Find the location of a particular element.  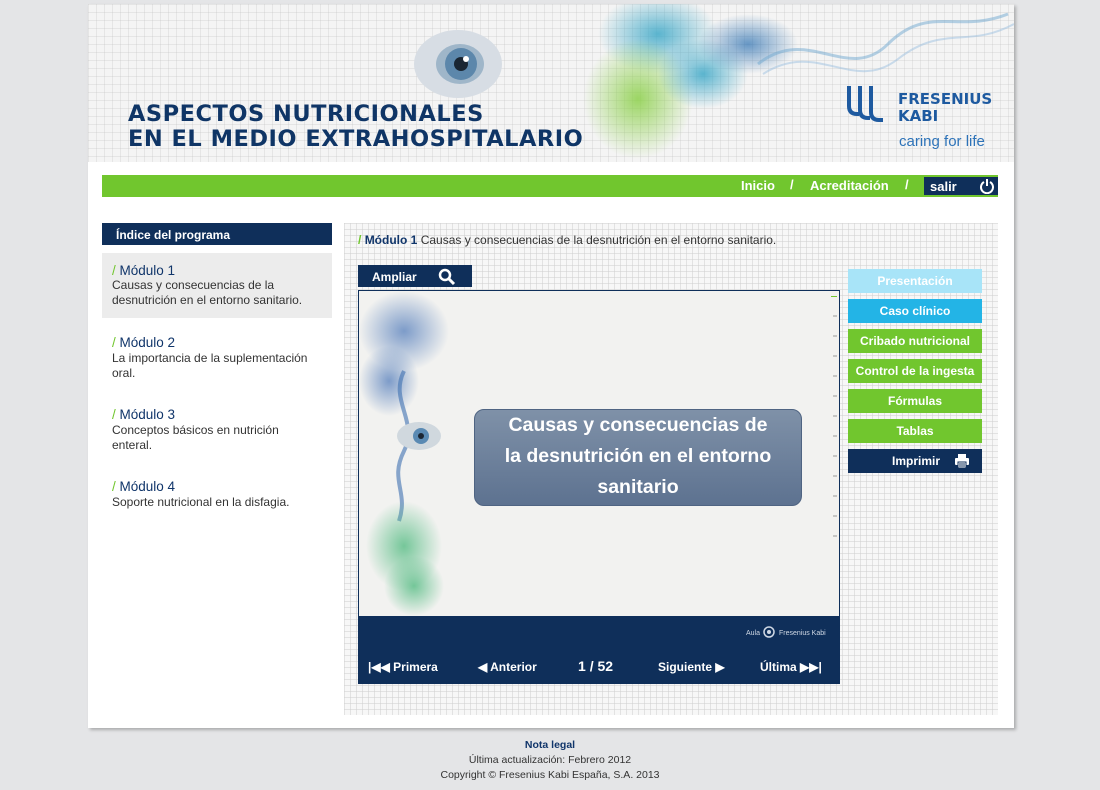

slide-title-line2: la desnutrición en el entorno is located at coordinates (638, 456).